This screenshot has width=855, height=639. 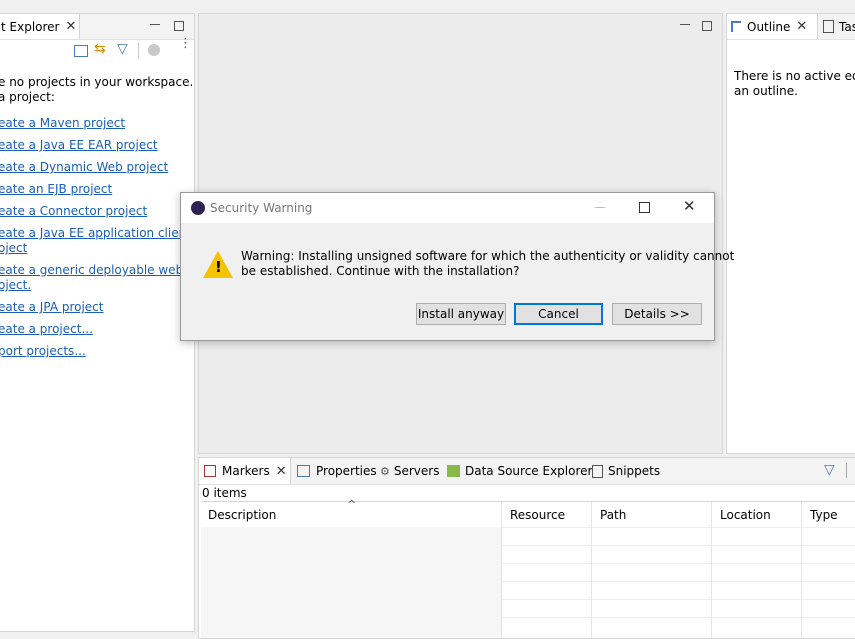 What do you see at coordinates (558, 314) in the screenshot?
I see `cancel-button: Cancel` at bounding box center [558, 314].